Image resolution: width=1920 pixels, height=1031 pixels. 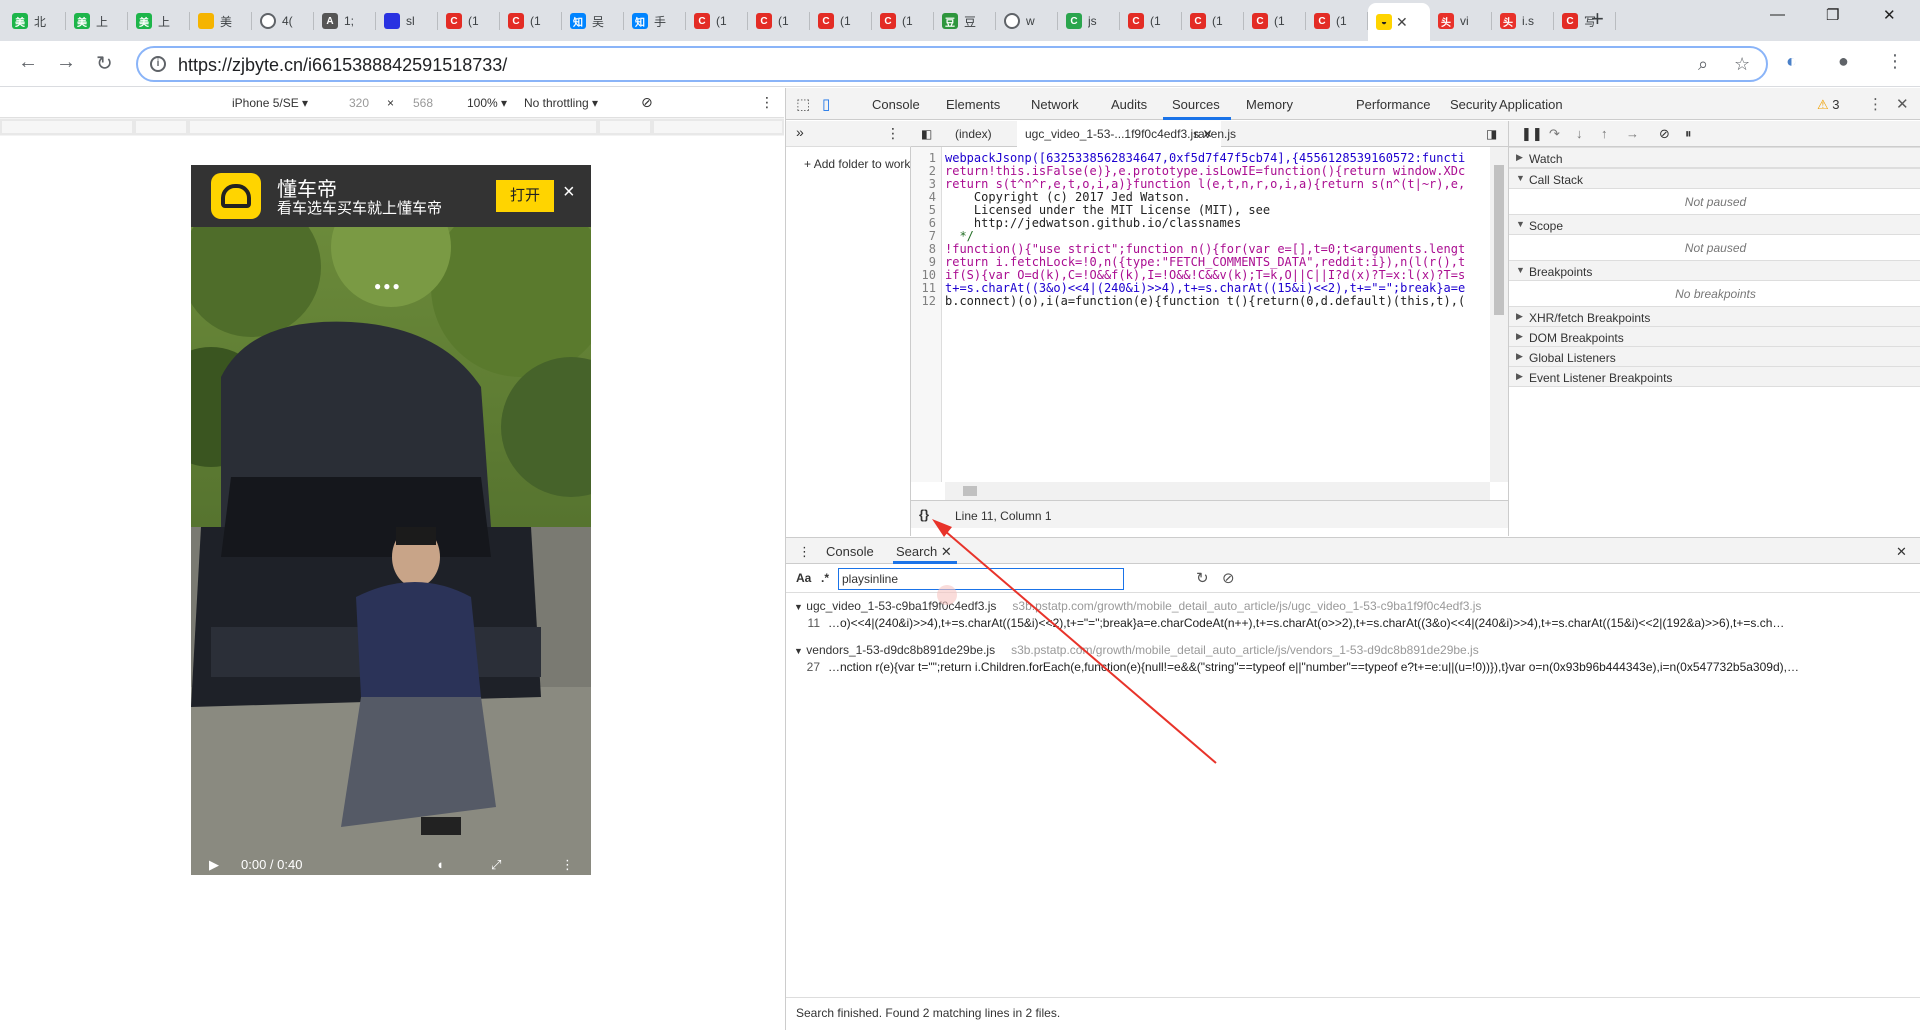 I want to click on volume-icon: ◖, so click(x=440, y=864).